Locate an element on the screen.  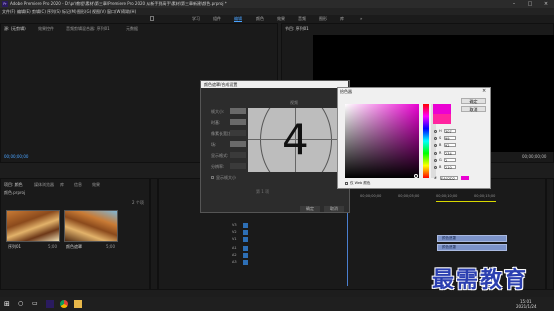
matte-row-label-1: 时基: is located at coordinates (216, 122).